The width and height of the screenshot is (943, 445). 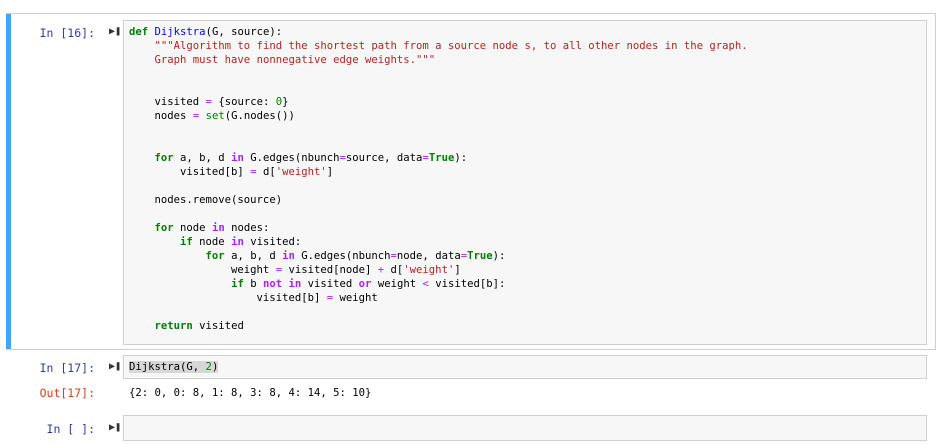 What do you see at coordinates (67, 33) in the screenshot?
I see `input-prompt: In [16]:` at bounding box center [67, 33].